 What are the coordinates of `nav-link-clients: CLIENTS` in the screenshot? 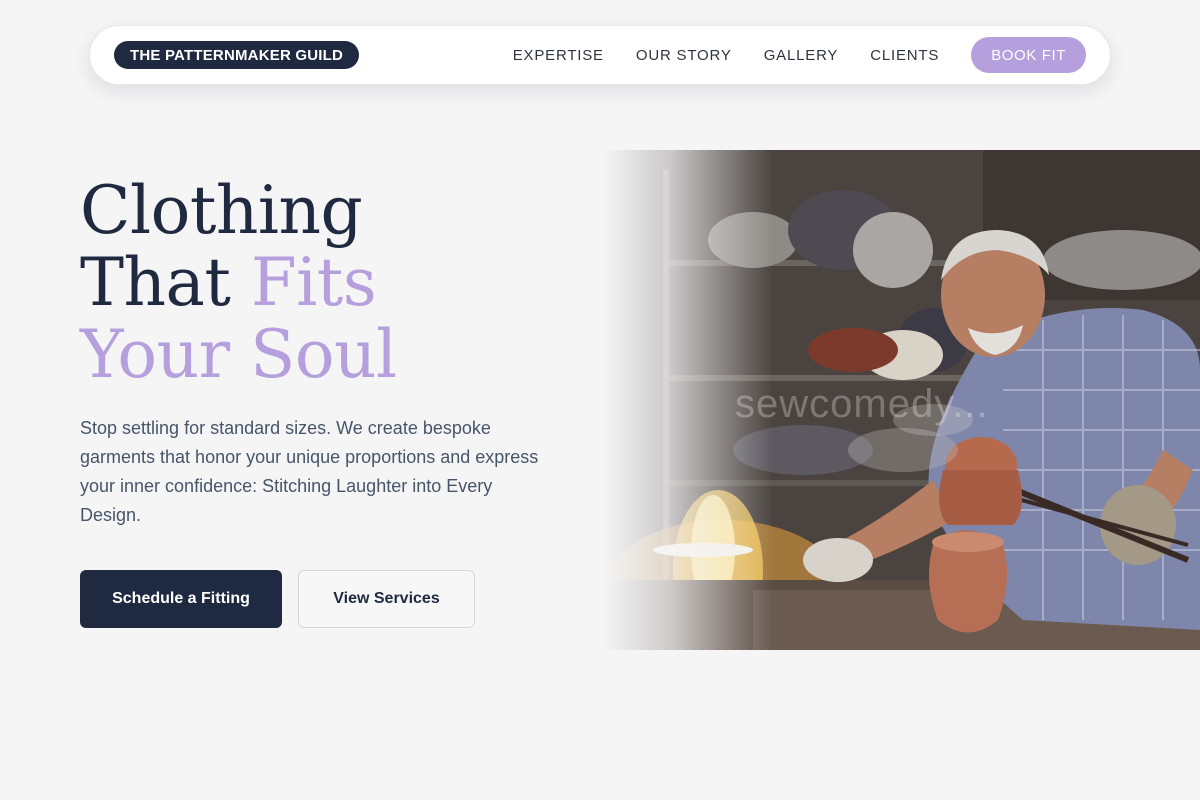 It's located at (904, 55).